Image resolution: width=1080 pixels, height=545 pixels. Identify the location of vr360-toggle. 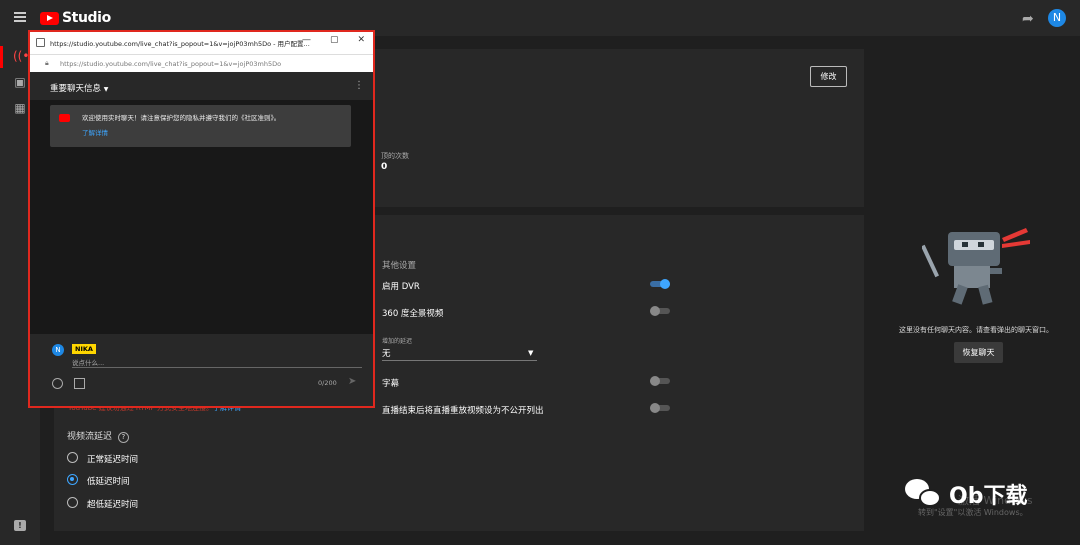
(660, 311).